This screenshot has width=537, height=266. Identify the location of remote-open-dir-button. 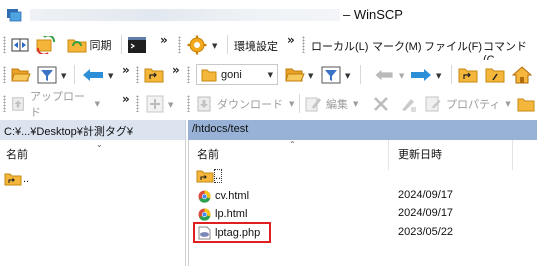
(295, 74).